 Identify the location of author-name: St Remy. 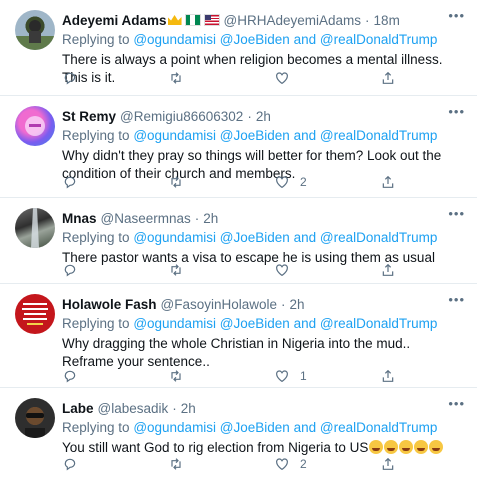
(89, 116).